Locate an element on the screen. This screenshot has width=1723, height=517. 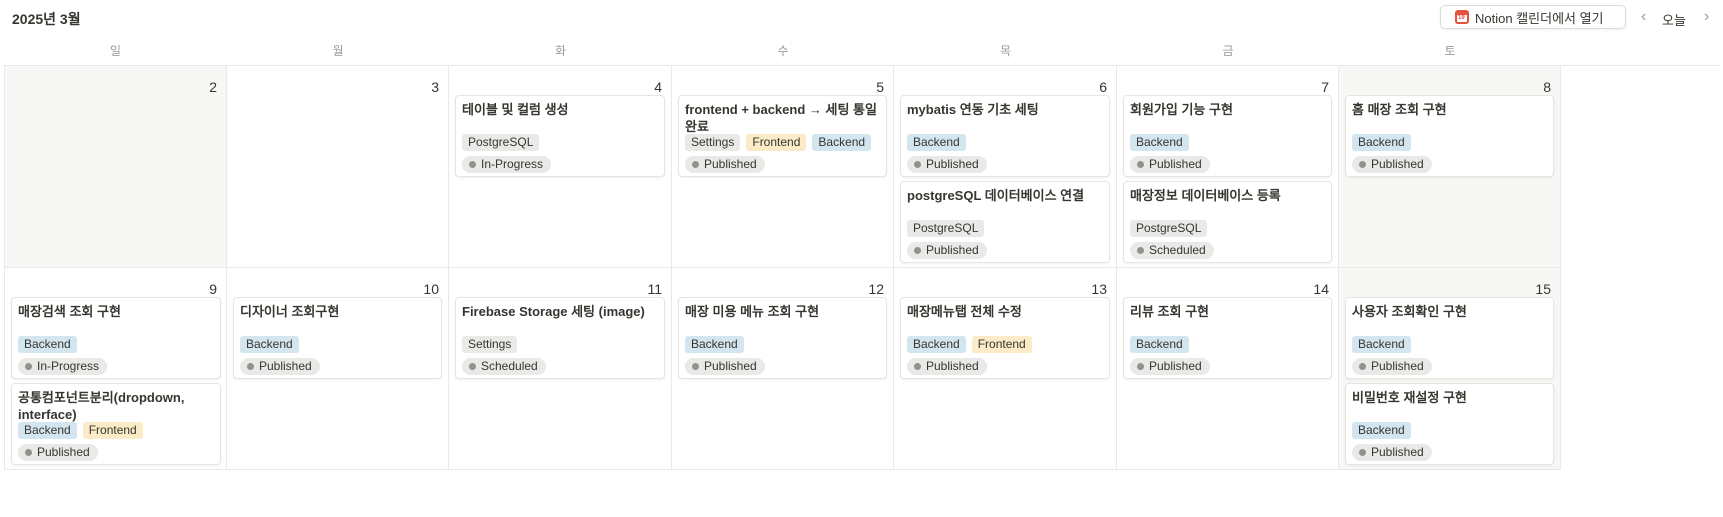
event-card: 매장메뉴탭 전체 수정 Backend Frontend Published is located at coordinates (1005, 338).